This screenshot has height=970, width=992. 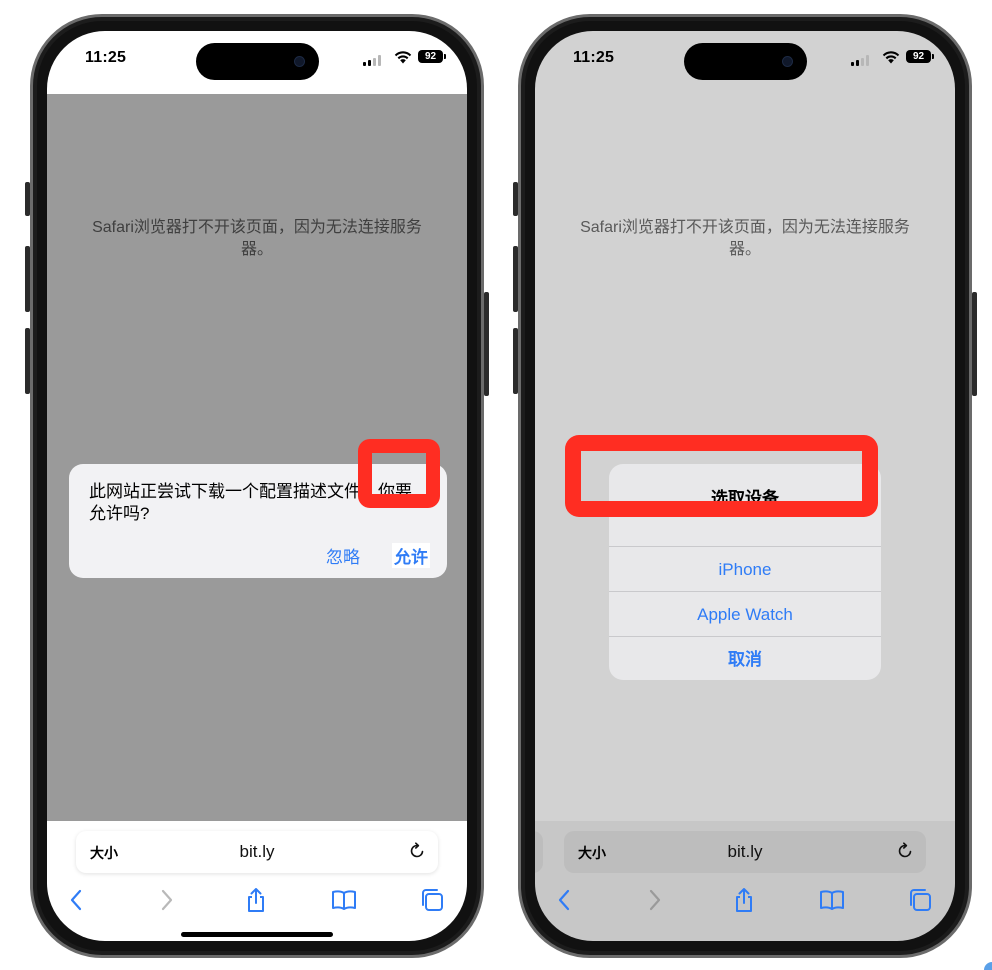 I want to click on iphone-highlight-box, so click(x=721, y=476).